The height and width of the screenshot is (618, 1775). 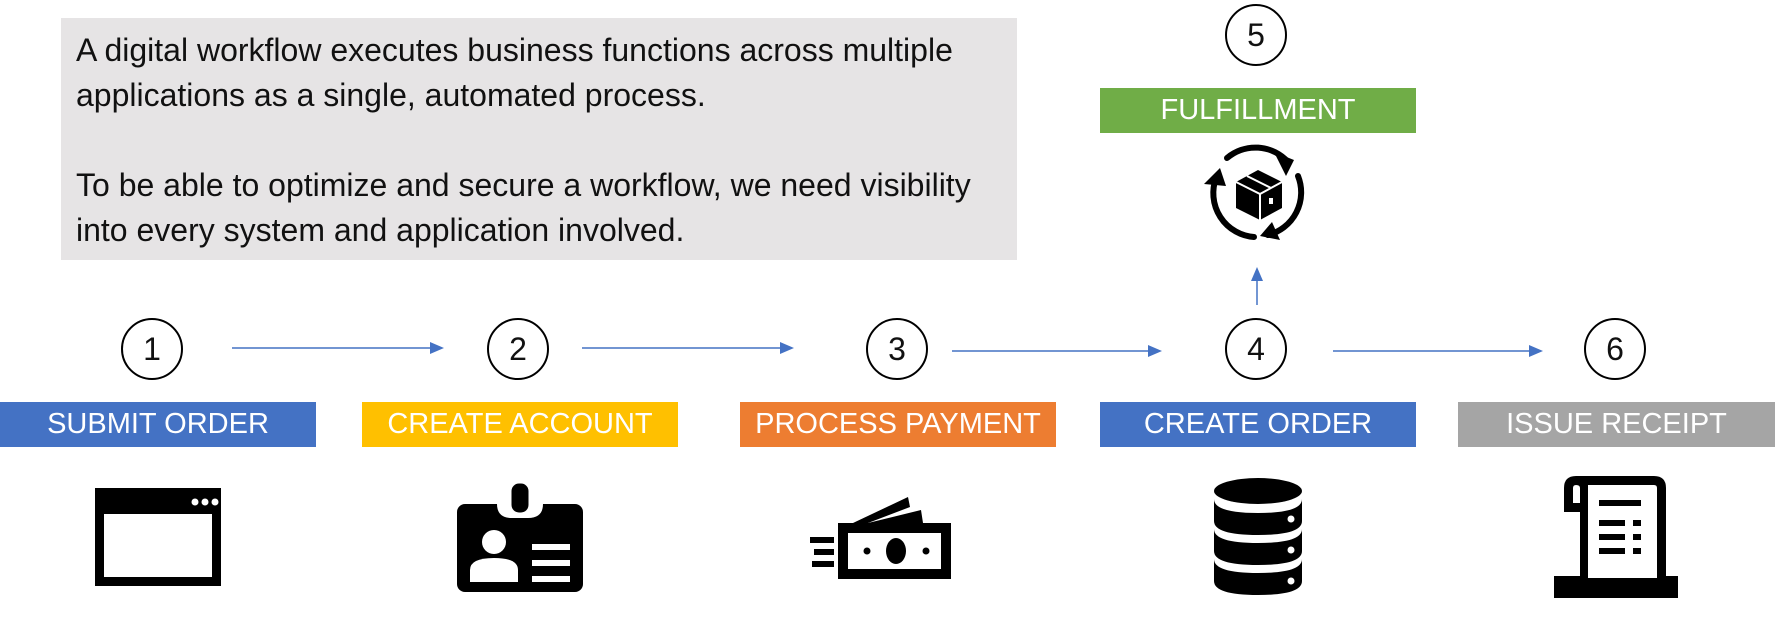 What do you see at coordinates (152, 349) in the screenshot?
I see `step-1-number: 1` at bounding box center [152, 349].